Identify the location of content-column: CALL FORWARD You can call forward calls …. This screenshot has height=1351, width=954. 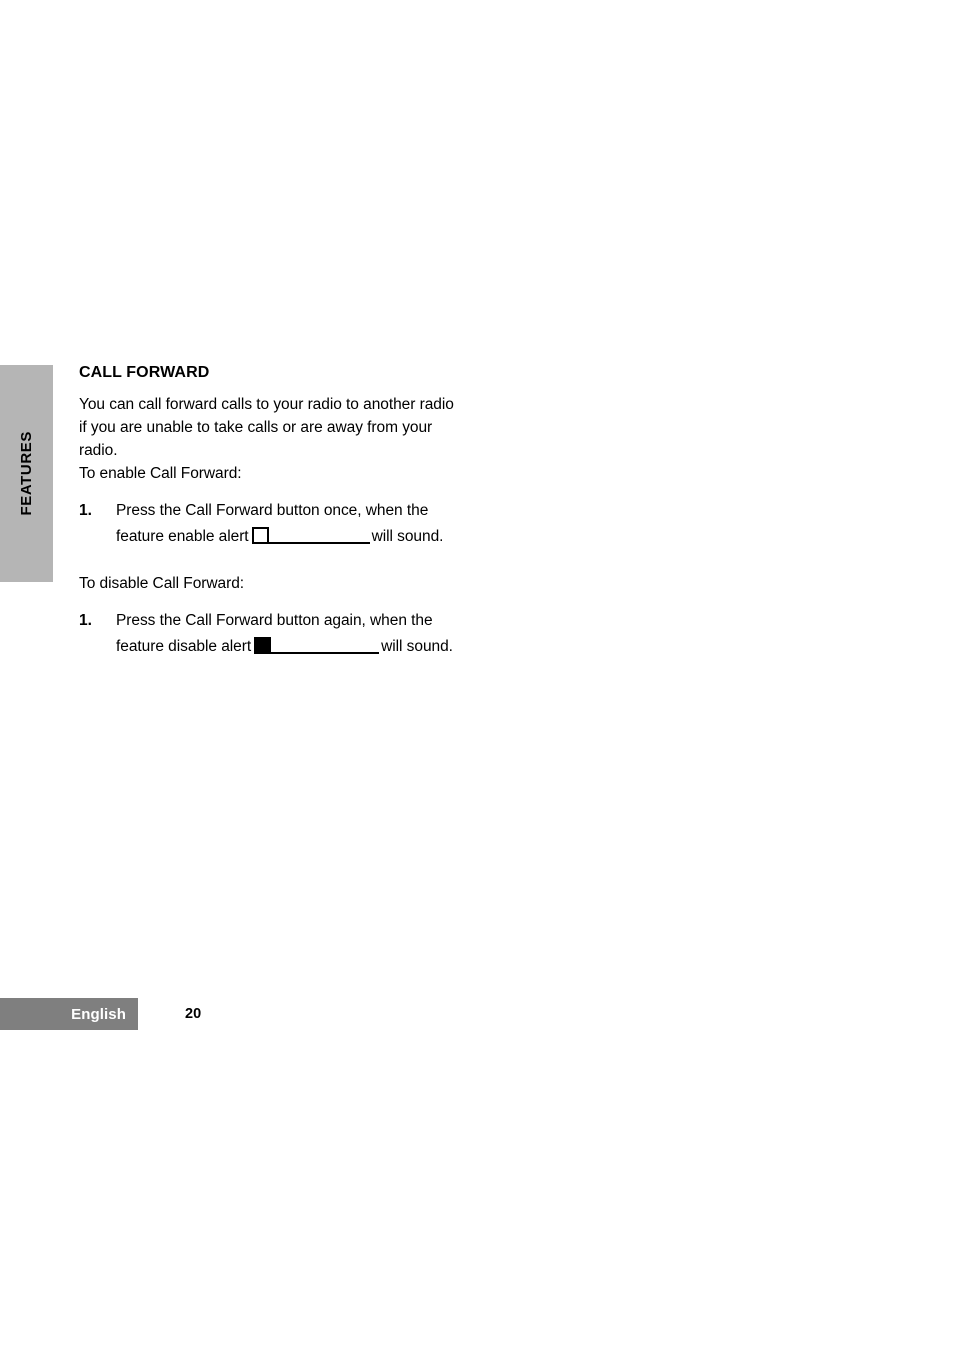
(272, 511).